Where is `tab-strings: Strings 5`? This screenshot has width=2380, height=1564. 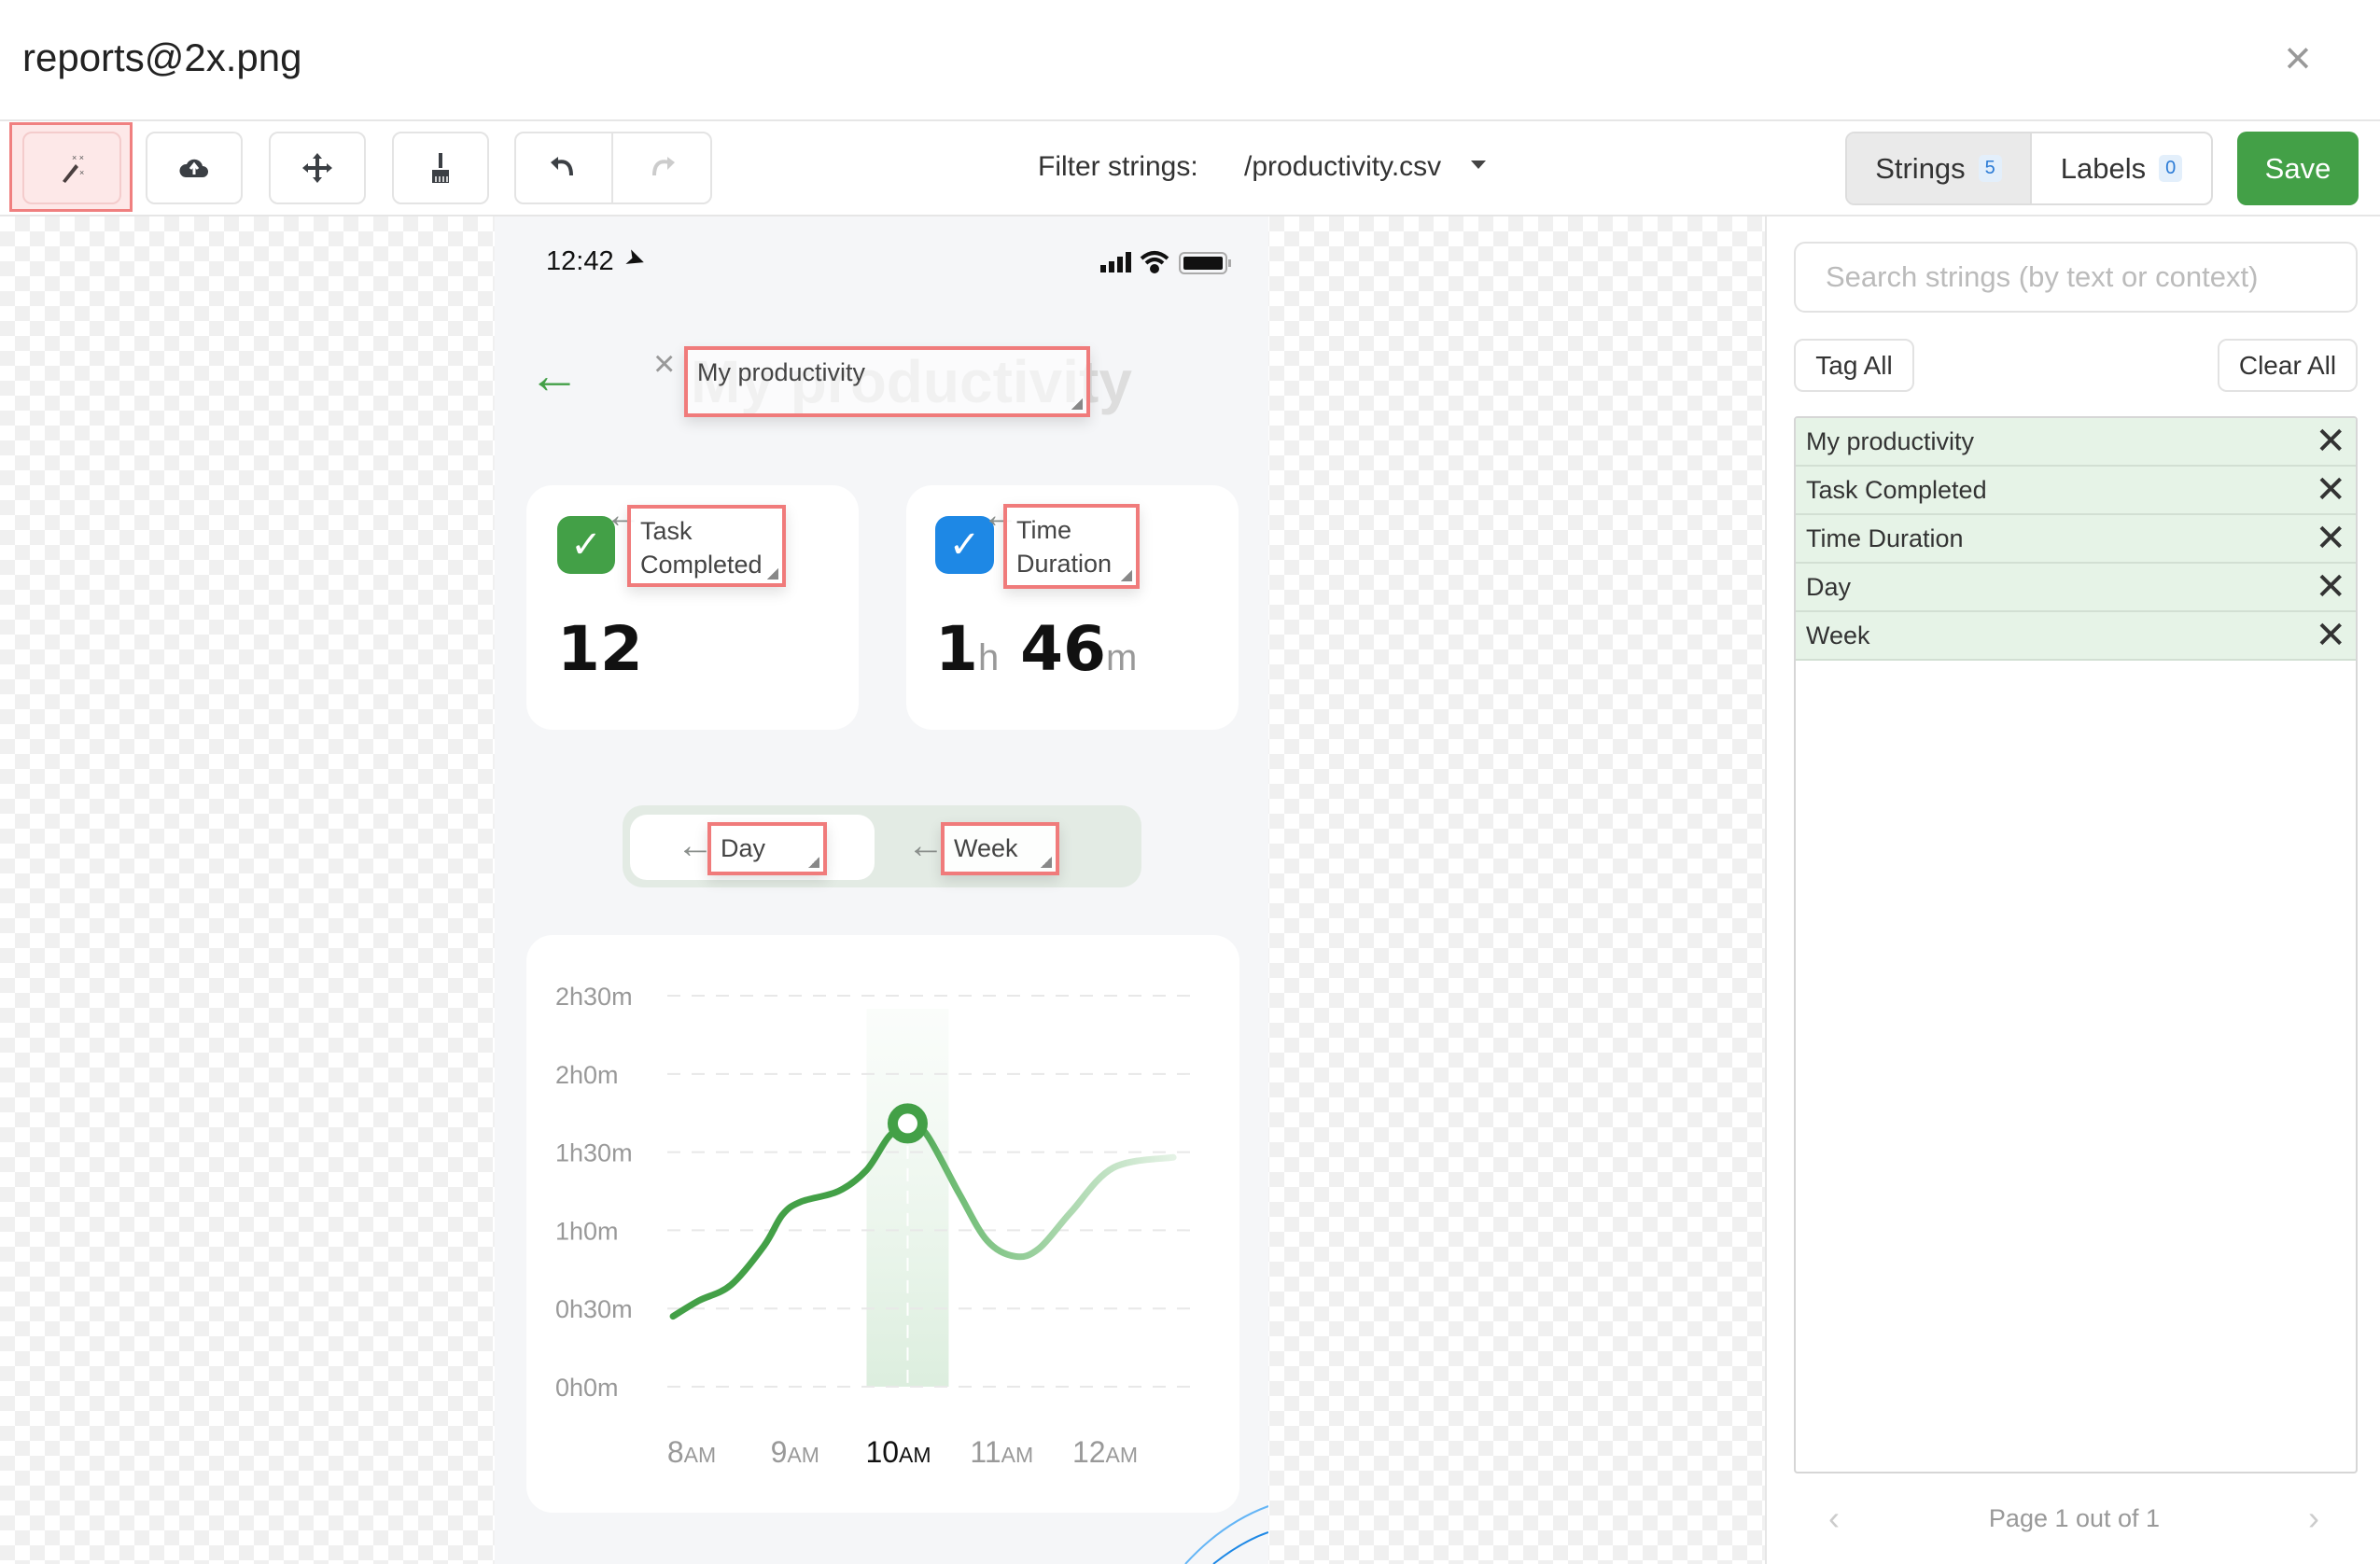
tab-strings: Strings 5 is located at coordinates (1939, 168).